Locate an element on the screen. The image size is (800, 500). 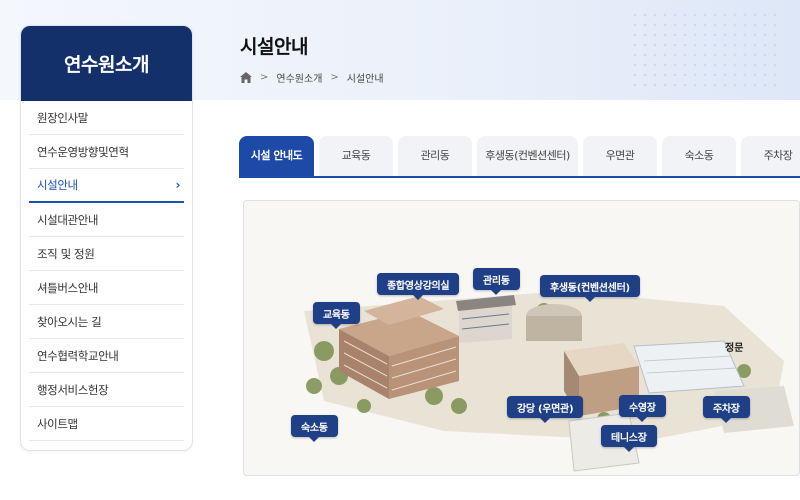
facility-tabs: 시설 안내도 교육동 관리동 후생동(컨벤션센터) 우면관 숙소동 주차장 is located at coordinates (519, 157).